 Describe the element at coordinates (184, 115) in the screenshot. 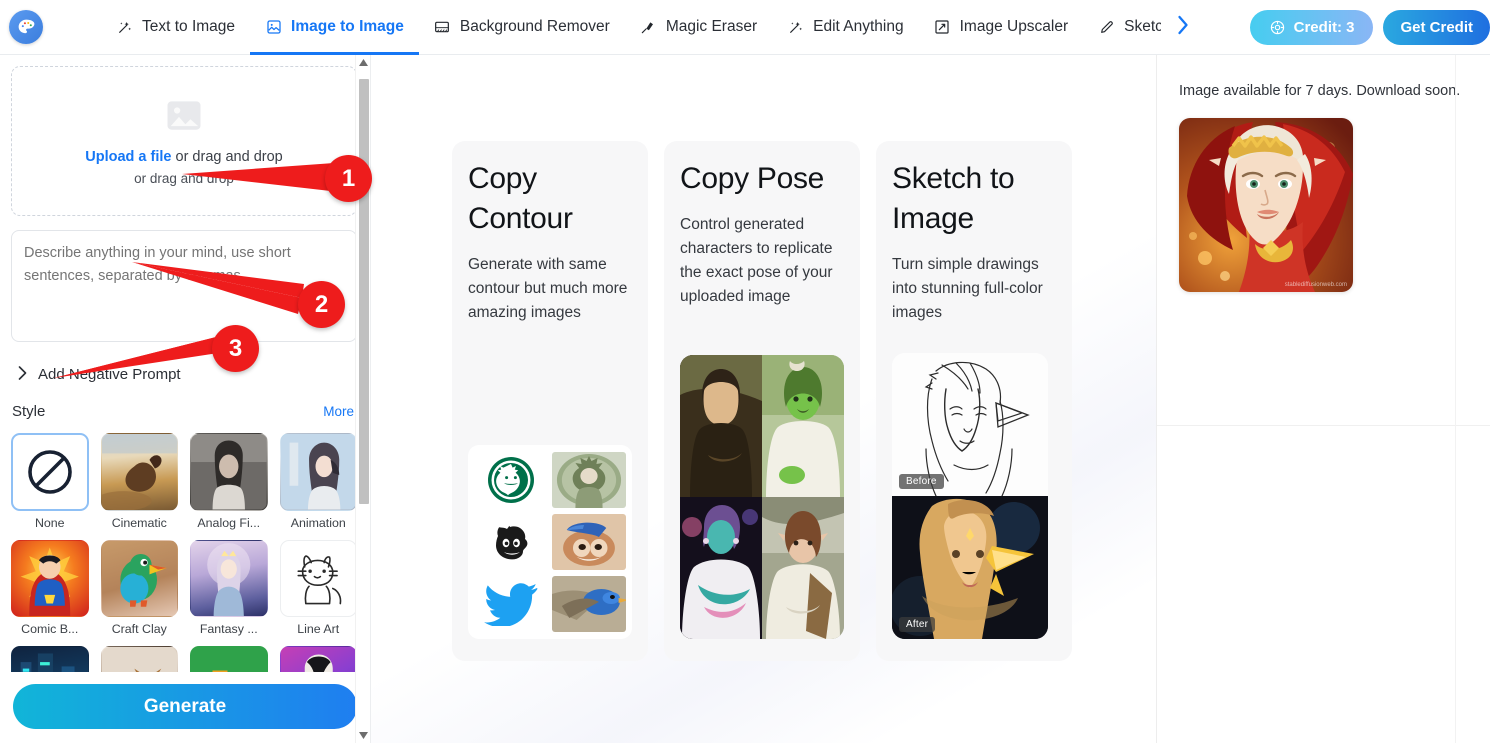

I see `image-placeholder-icon` at that location.